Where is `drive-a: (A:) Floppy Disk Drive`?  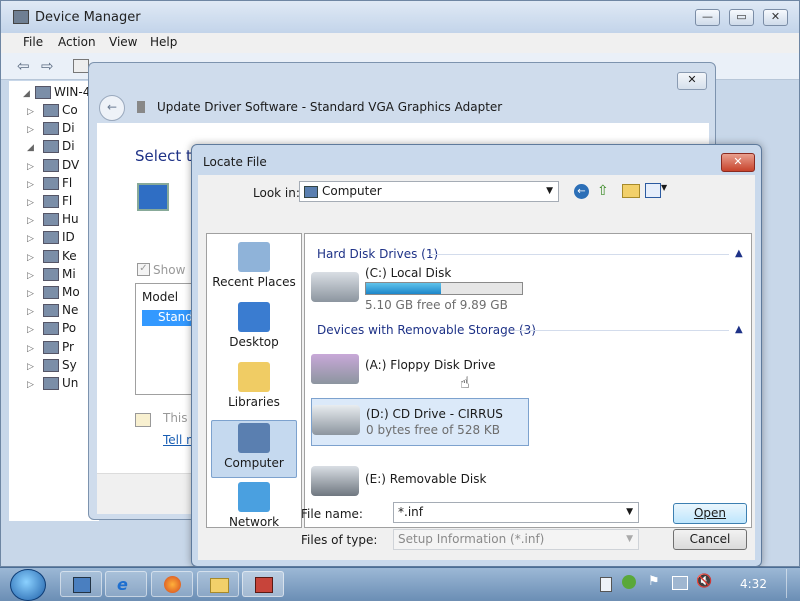
drive-a: (A:) Floppy Disk Drive is located at coordinates (430, 369).